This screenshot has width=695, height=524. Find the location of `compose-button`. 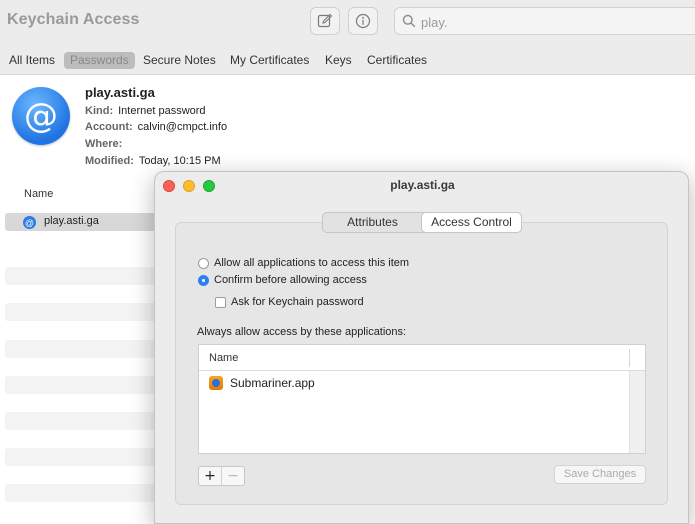

compose-button is located at coordinates (325, 21).